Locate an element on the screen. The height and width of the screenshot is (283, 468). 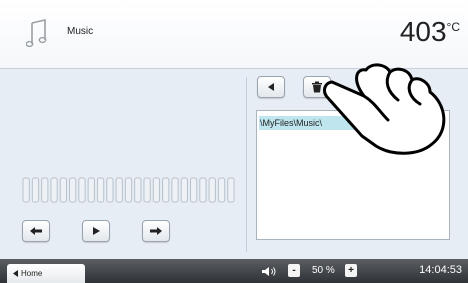
volume-up-button: + is located at coordinates (351, 270).